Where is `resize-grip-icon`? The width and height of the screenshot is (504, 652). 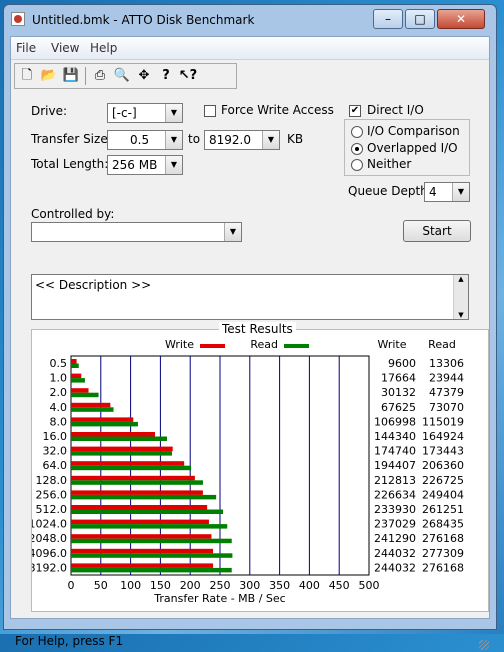
resize-grip-icon is located at coordinates (484, 645).